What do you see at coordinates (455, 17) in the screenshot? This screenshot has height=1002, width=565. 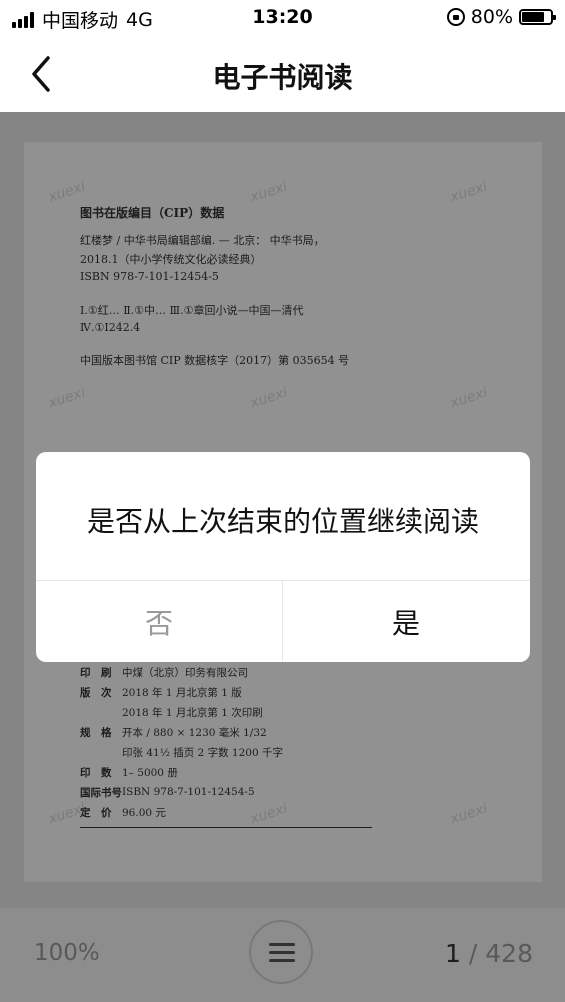 I see `rotation-lock-icon` at bounding box center [455, 17].